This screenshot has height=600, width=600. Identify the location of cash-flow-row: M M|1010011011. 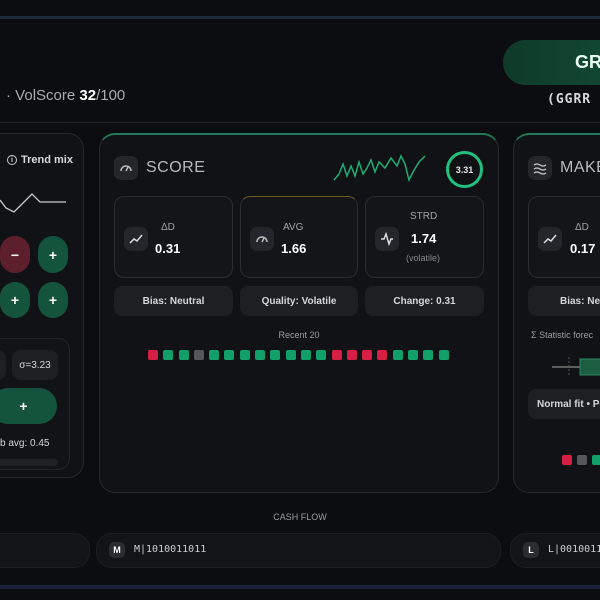
(298, 550).